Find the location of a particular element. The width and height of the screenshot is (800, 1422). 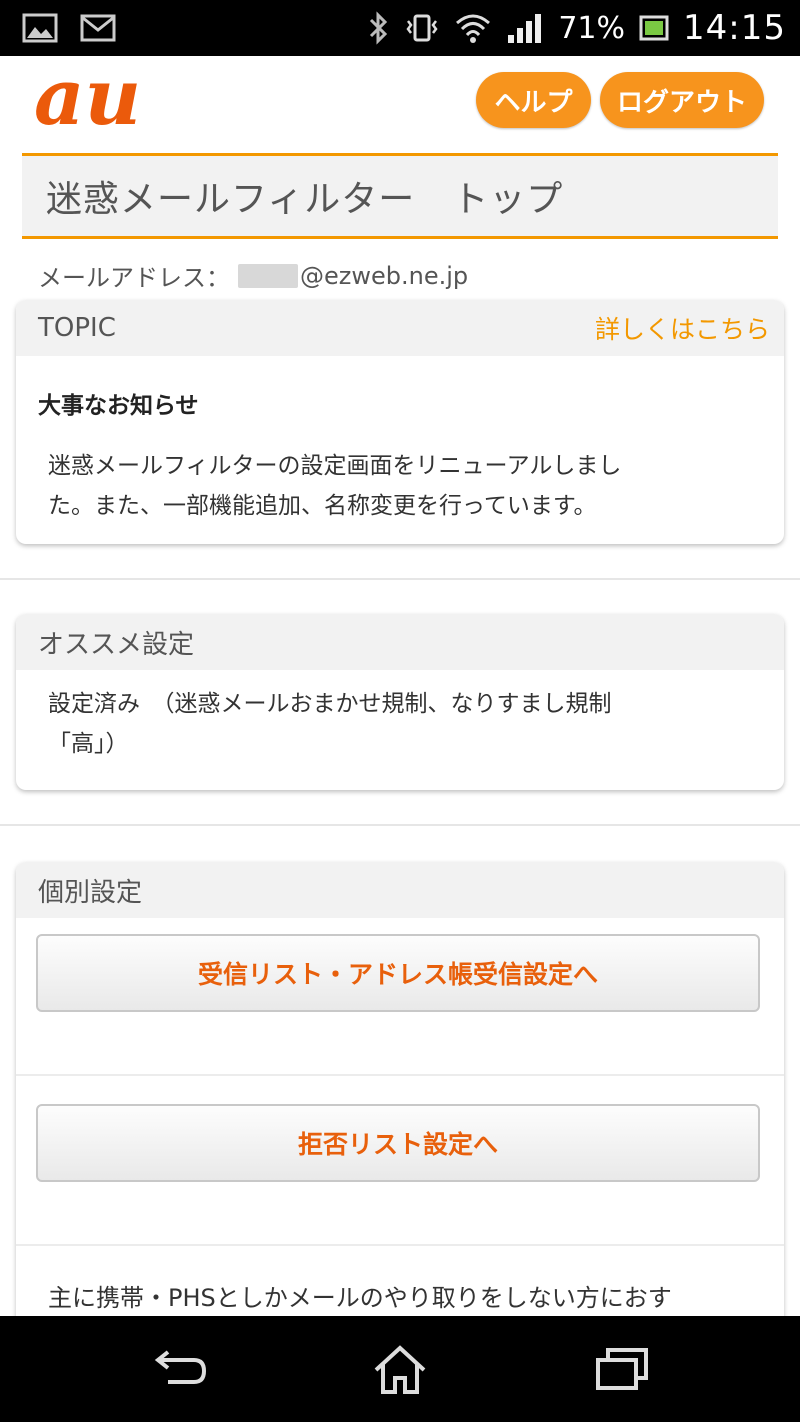

recommended-status: 設定済み （迷惑メールおまかせ規制、なりすまし規制 「高」） is located at coordinates (400, 717).